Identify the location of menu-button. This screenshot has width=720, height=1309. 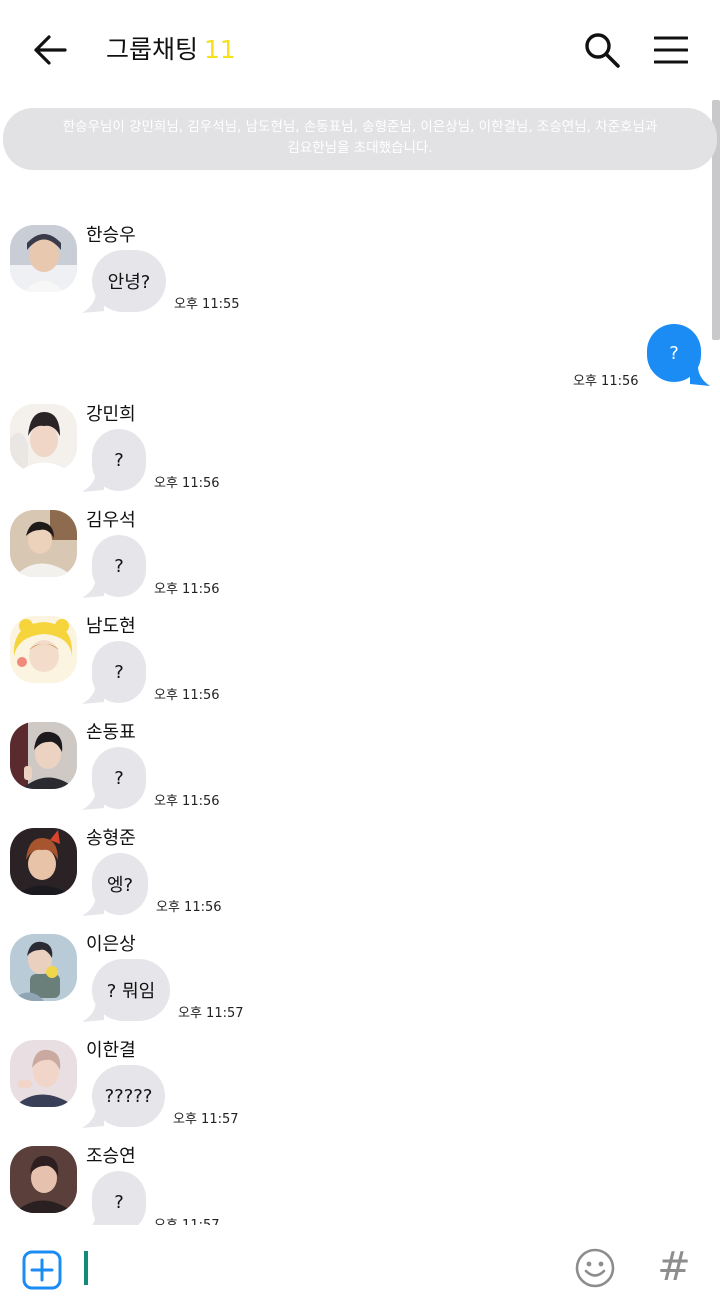
(671, 50).